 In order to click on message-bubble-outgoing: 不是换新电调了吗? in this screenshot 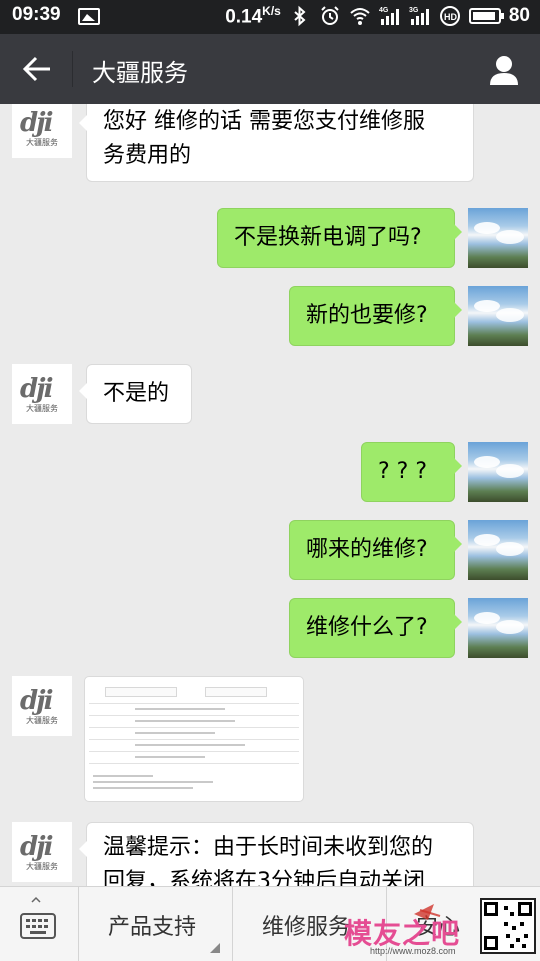, I will do `click(339, 238)`.